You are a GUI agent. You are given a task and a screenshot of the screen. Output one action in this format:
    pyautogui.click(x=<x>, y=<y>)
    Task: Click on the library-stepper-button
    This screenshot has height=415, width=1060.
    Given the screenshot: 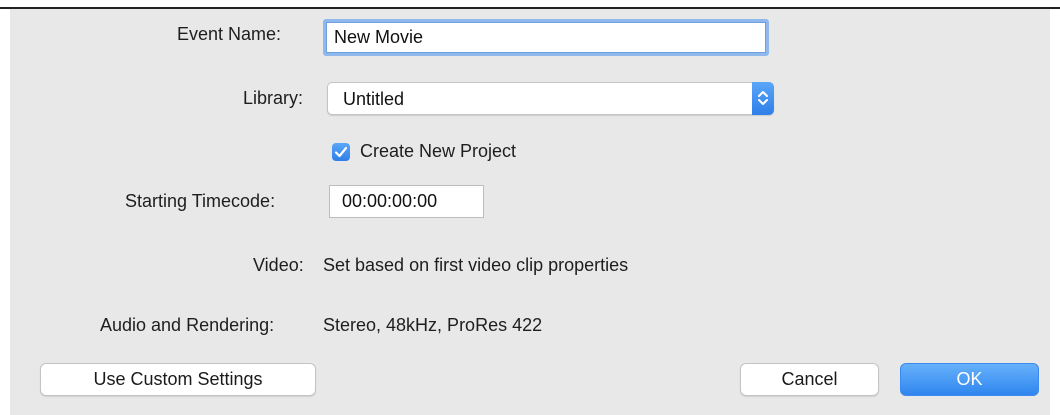 What is the action you would take?
    pyautogui.click(x=763, y=98)
    